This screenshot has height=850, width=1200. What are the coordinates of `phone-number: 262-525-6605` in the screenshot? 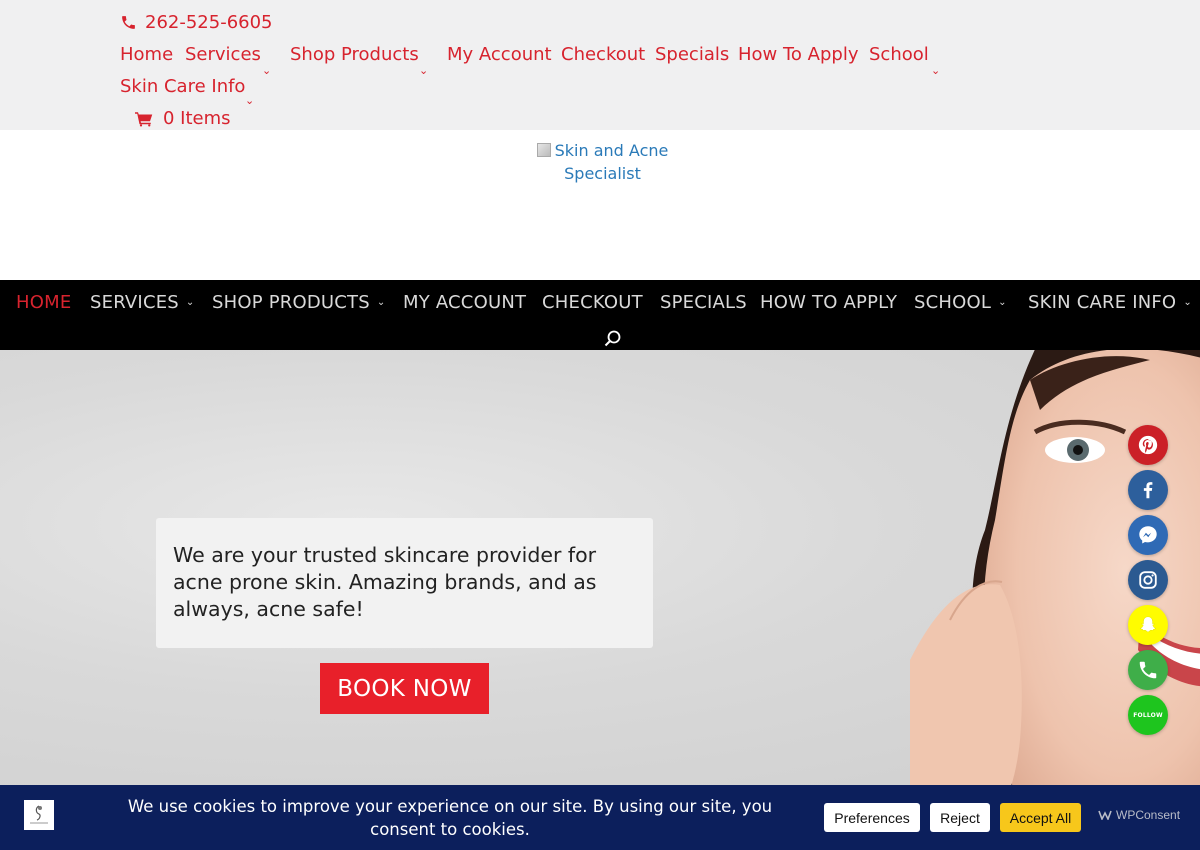 It's located at (209, 22).